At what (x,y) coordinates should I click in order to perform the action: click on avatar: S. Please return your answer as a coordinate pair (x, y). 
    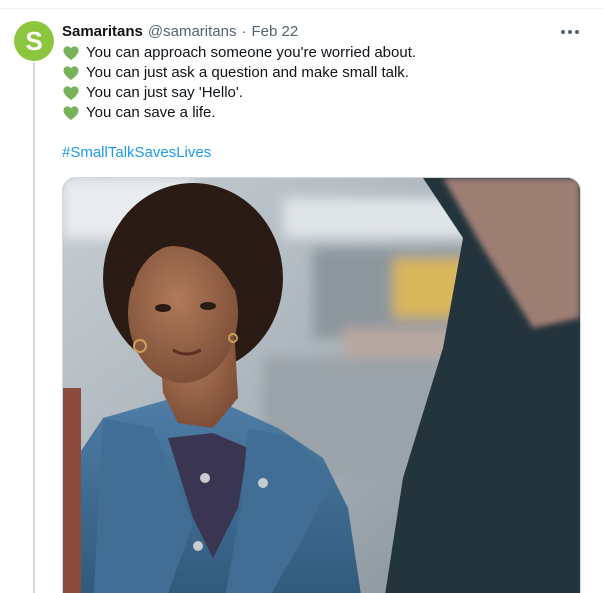
    Looking at the image, I should click on (34, 41).